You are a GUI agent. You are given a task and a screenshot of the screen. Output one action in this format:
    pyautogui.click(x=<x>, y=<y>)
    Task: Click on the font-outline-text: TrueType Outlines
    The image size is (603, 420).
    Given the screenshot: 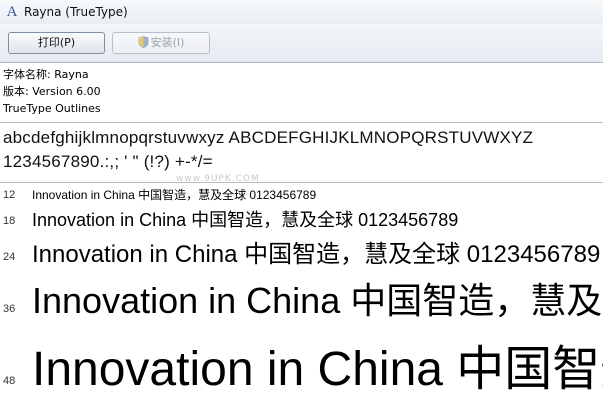 What is the action you would take?
    pyautogui.click(x=52, y=108)
    